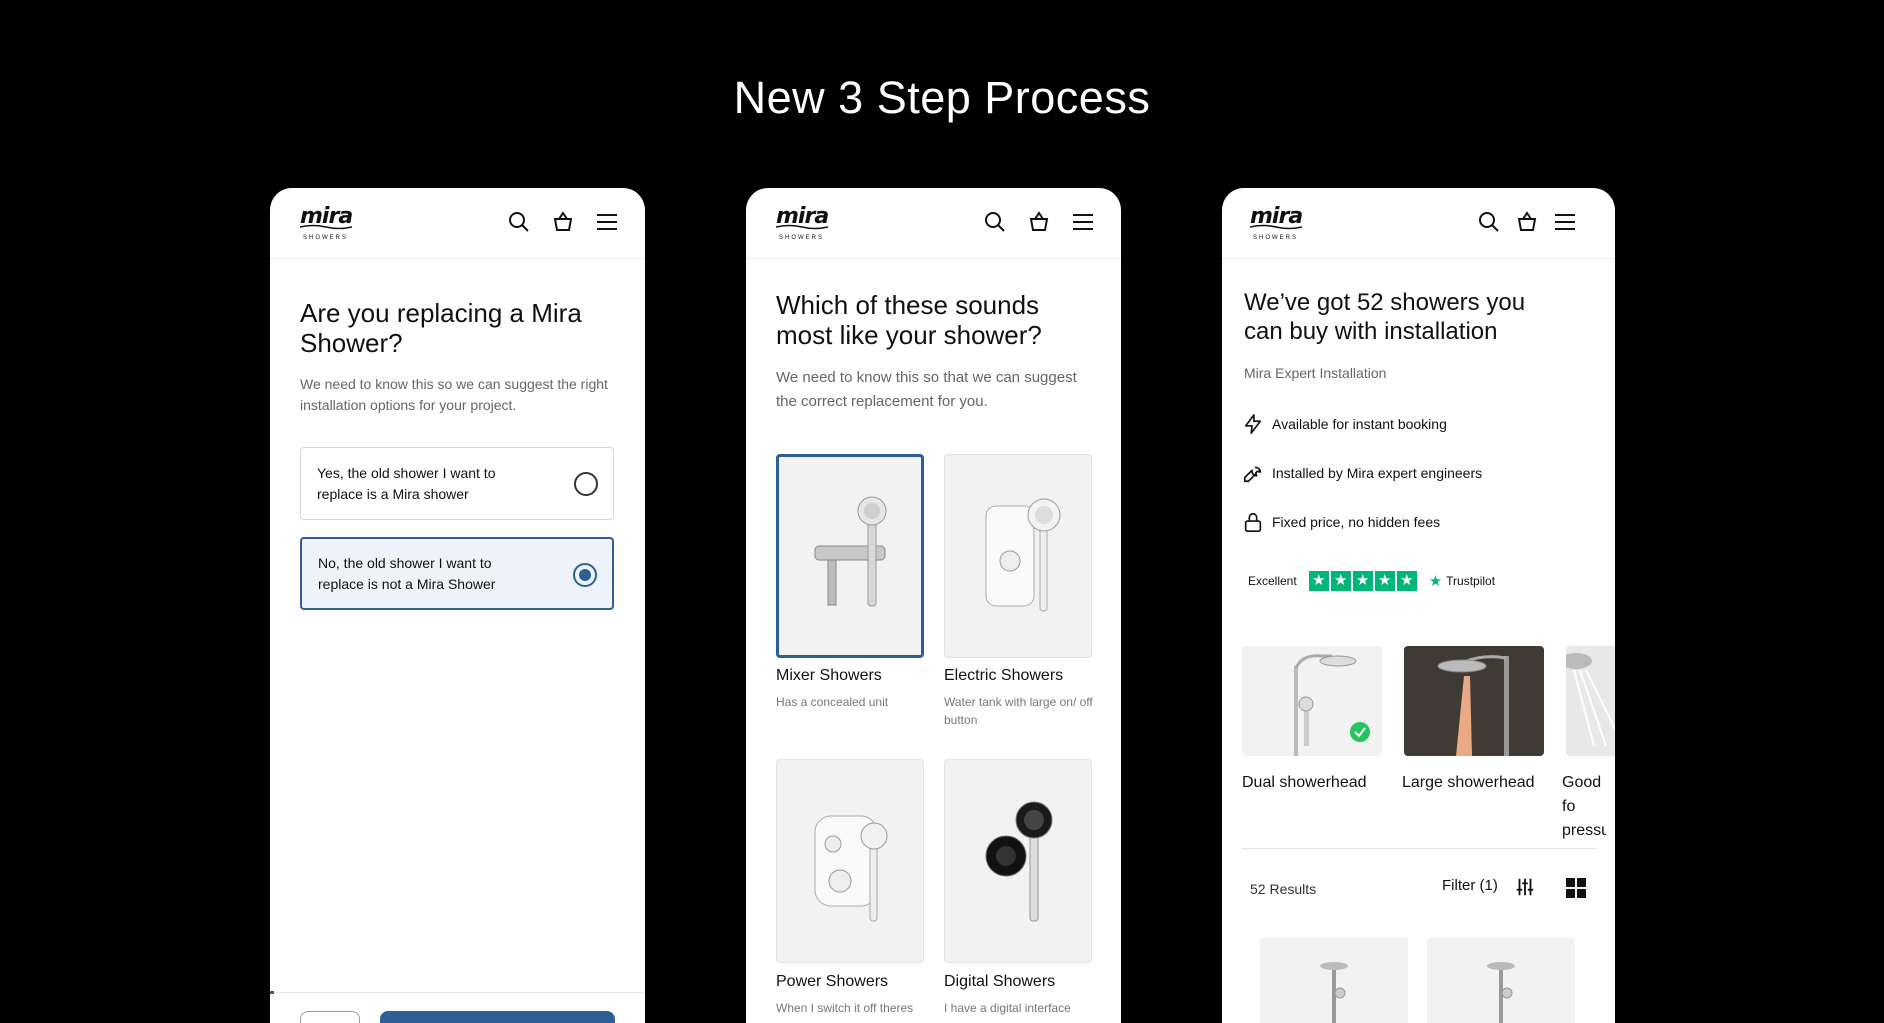  I want to click on trustpilot-rating: Excellent ★ ★ ★ ★ ★ ★ Trustpilot, so click(1371, 581).